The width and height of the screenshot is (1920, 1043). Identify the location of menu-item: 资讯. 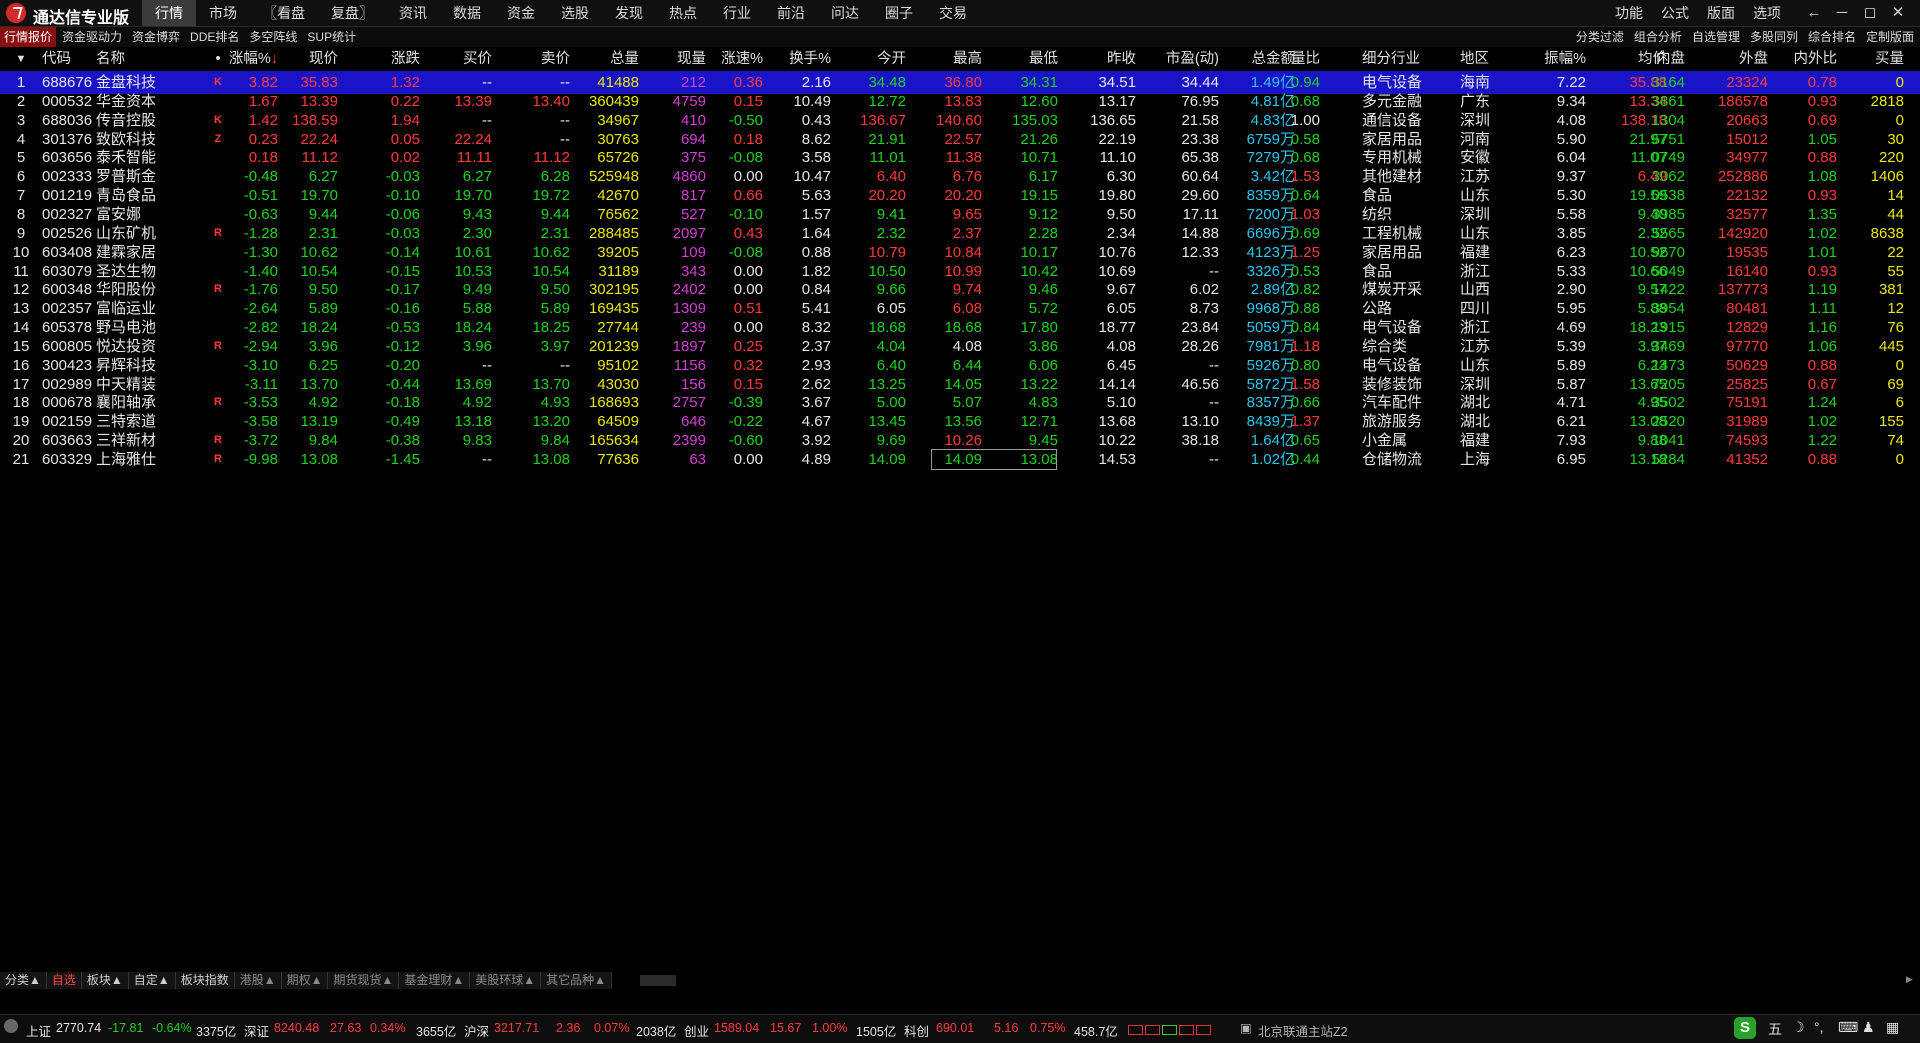
(413, 13).